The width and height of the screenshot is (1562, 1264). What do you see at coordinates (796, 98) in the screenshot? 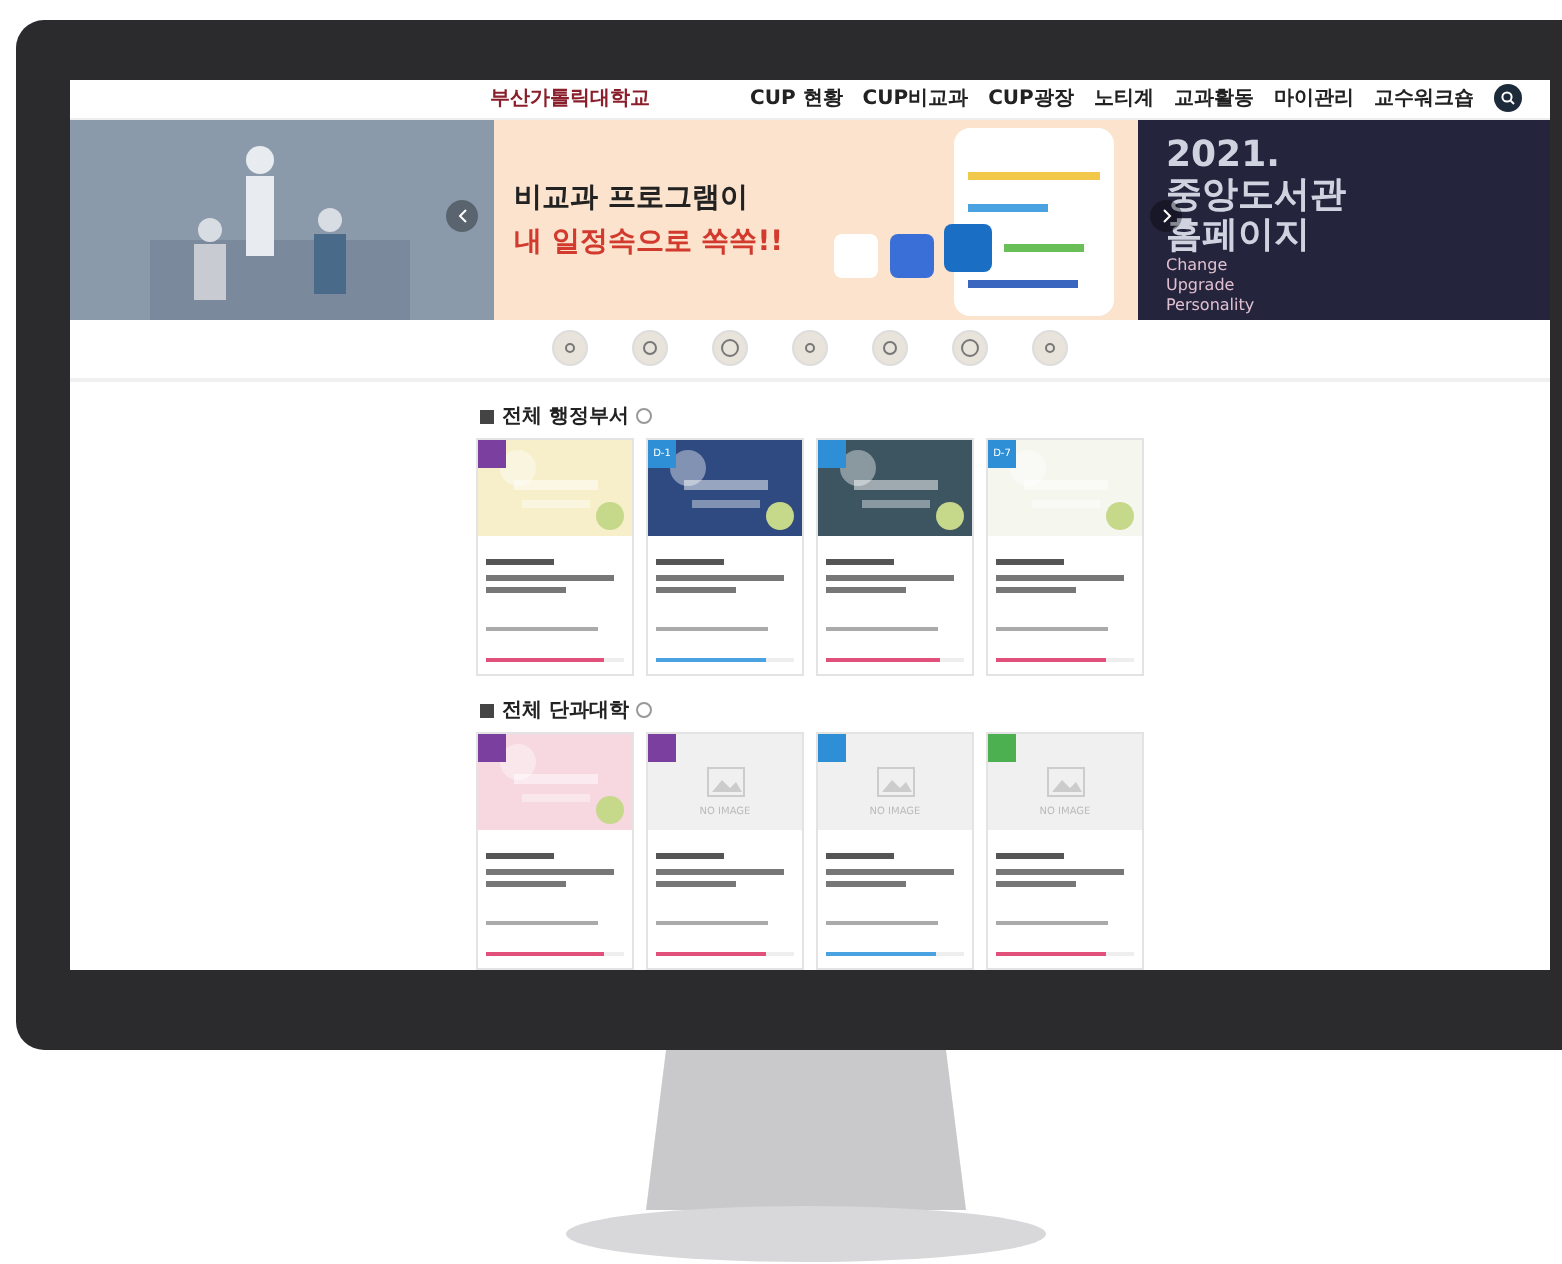
I see `nav-link: CUP 현황` at bounding box center [796, 98].